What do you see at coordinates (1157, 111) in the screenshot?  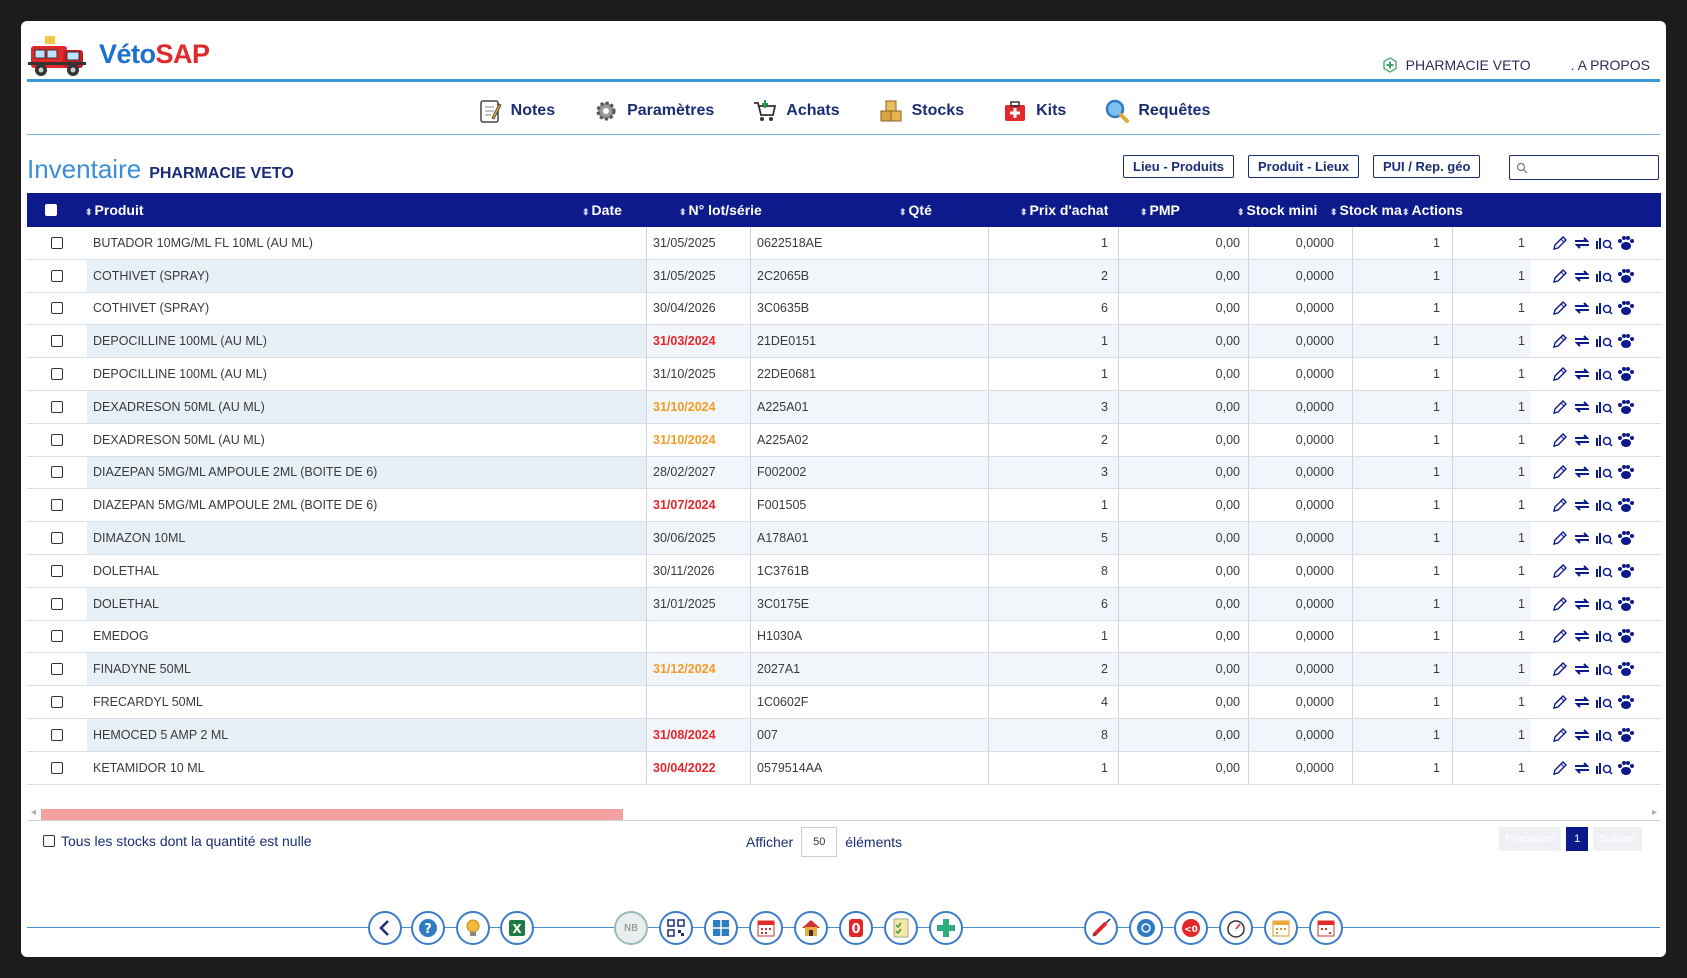 I see `nav-requetes: Requêtes` at bounding box center [1157, 111].